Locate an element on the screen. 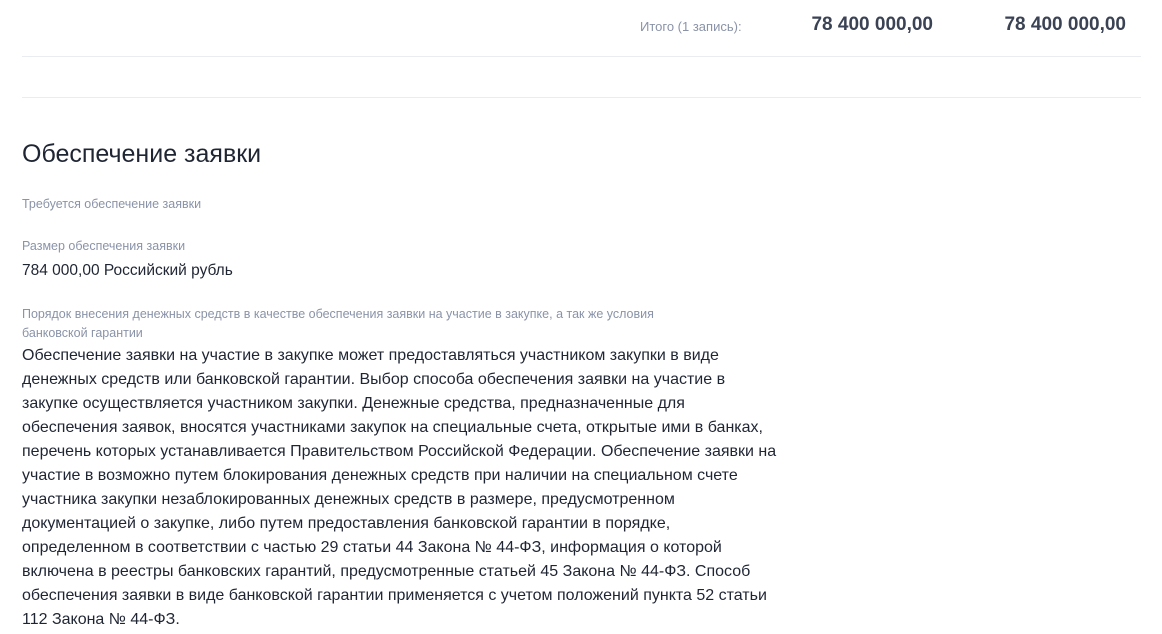 This screenshot has width=1162, height=634. section-divider is located at coordinates (581, 97).